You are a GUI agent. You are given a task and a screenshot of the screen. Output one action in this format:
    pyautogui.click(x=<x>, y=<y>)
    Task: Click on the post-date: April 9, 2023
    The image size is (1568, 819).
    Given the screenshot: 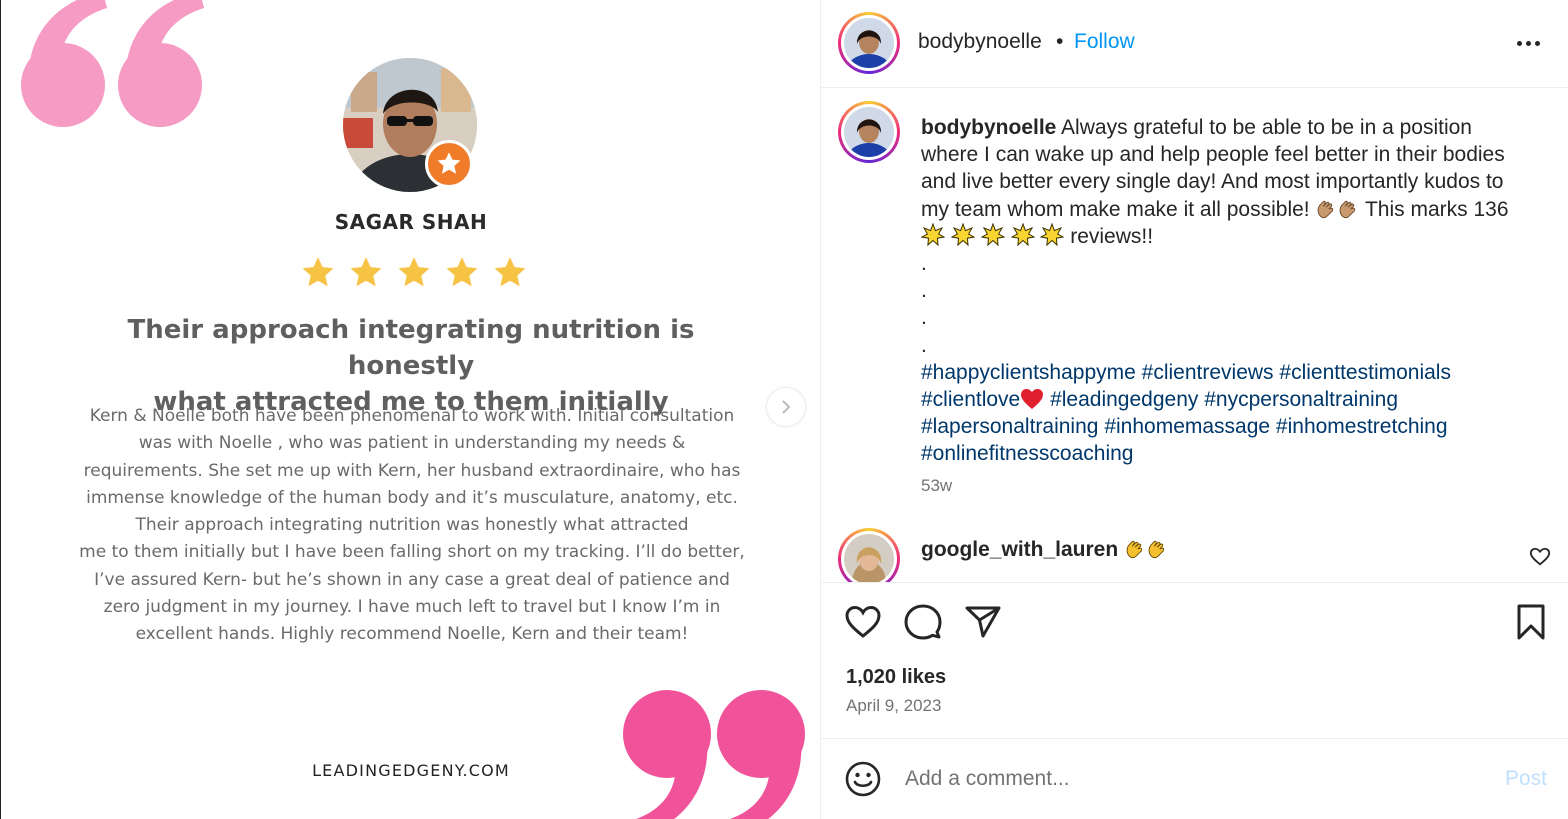 What is the action you would take?
    pyautogui.click(x=893, y=706)
    